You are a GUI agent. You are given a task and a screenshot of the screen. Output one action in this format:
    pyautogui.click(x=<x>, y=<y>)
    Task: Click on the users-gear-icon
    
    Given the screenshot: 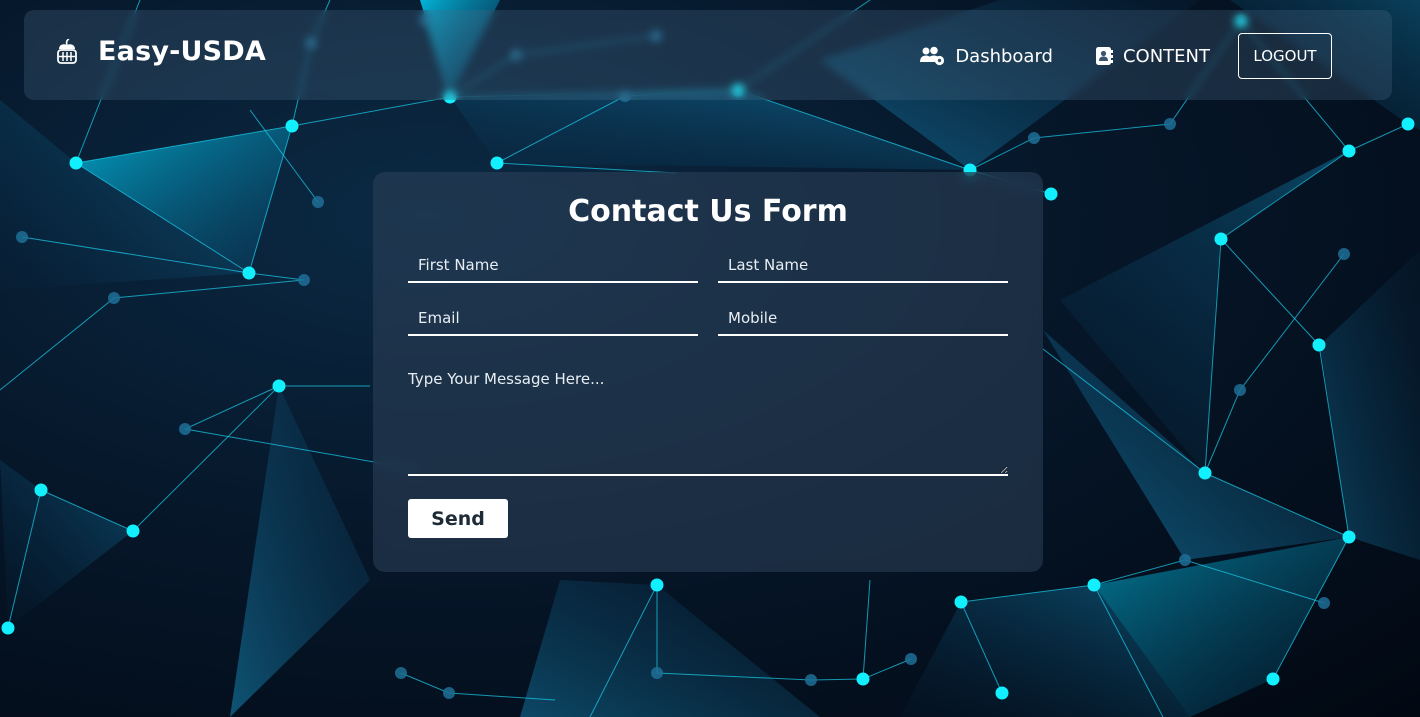 What is the action you would take?
    pyautogui.click(x=932, y=56)
    